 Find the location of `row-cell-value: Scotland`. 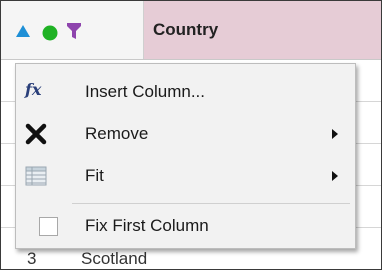

row-cell-value: Scotland is located at coordinates (114, 258).